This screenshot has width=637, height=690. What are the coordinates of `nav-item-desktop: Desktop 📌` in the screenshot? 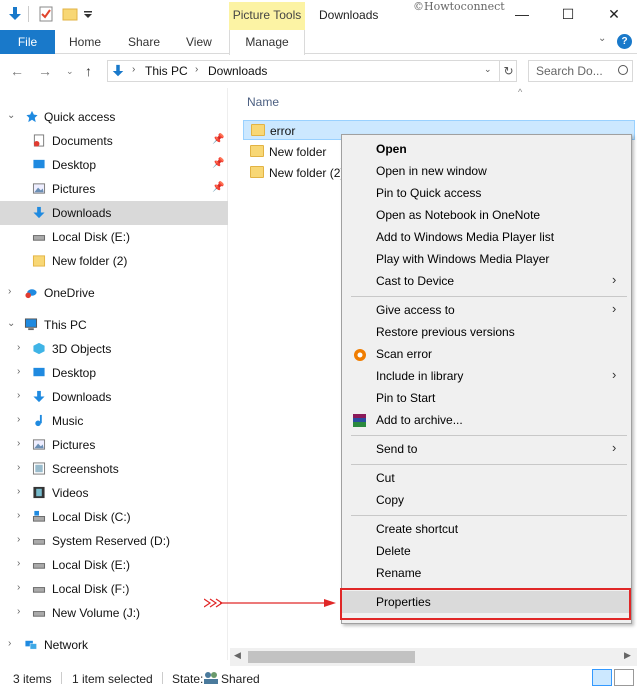 It's located at (114, 165).